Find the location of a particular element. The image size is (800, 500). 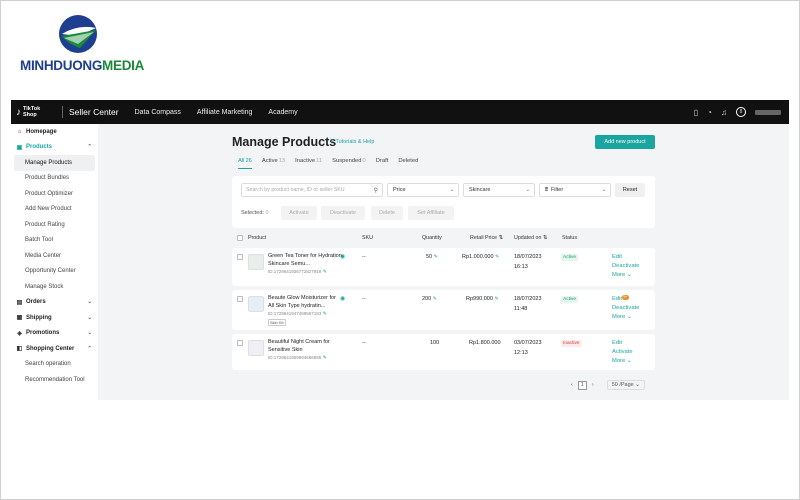

tab-draft: Draft is located at coordinates (382, 163).